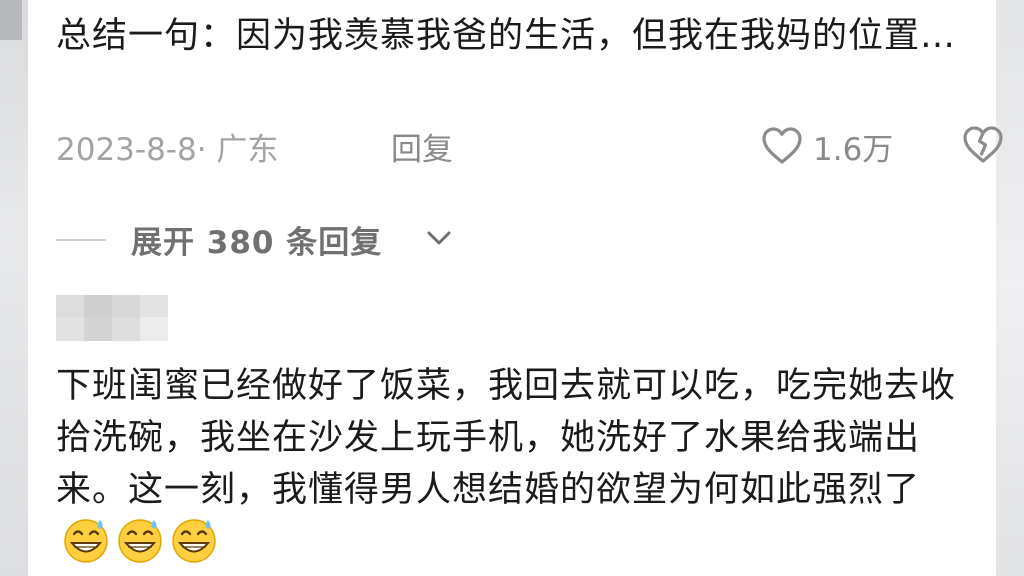 The image size is (1024, 576). What do you see at coordinates (257, 243) in the screenshot?
I see `expand-replies-label: 展开 380 条回复` at bounding box center [257, 243].